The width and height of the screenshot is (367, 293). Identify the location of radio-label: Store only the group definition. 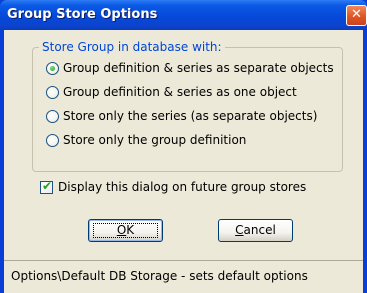
(155, 140).